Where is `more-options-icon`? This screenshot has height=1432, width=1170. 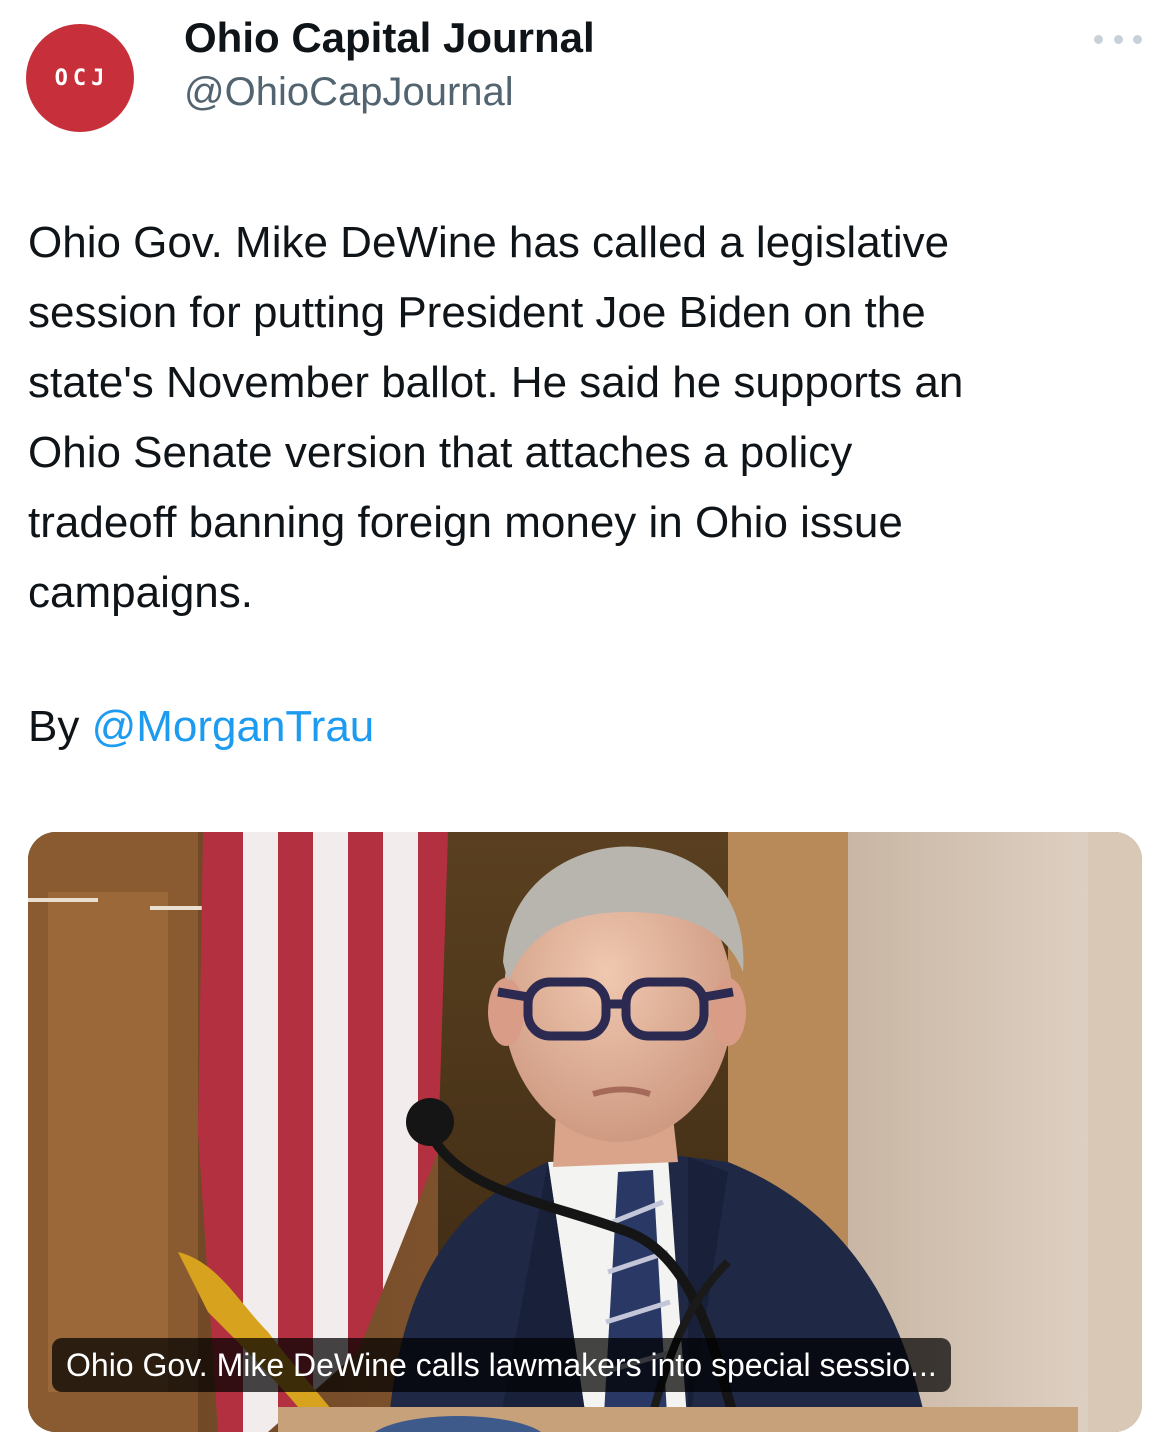
more-options-icon is located at coordinates (1118, 39).